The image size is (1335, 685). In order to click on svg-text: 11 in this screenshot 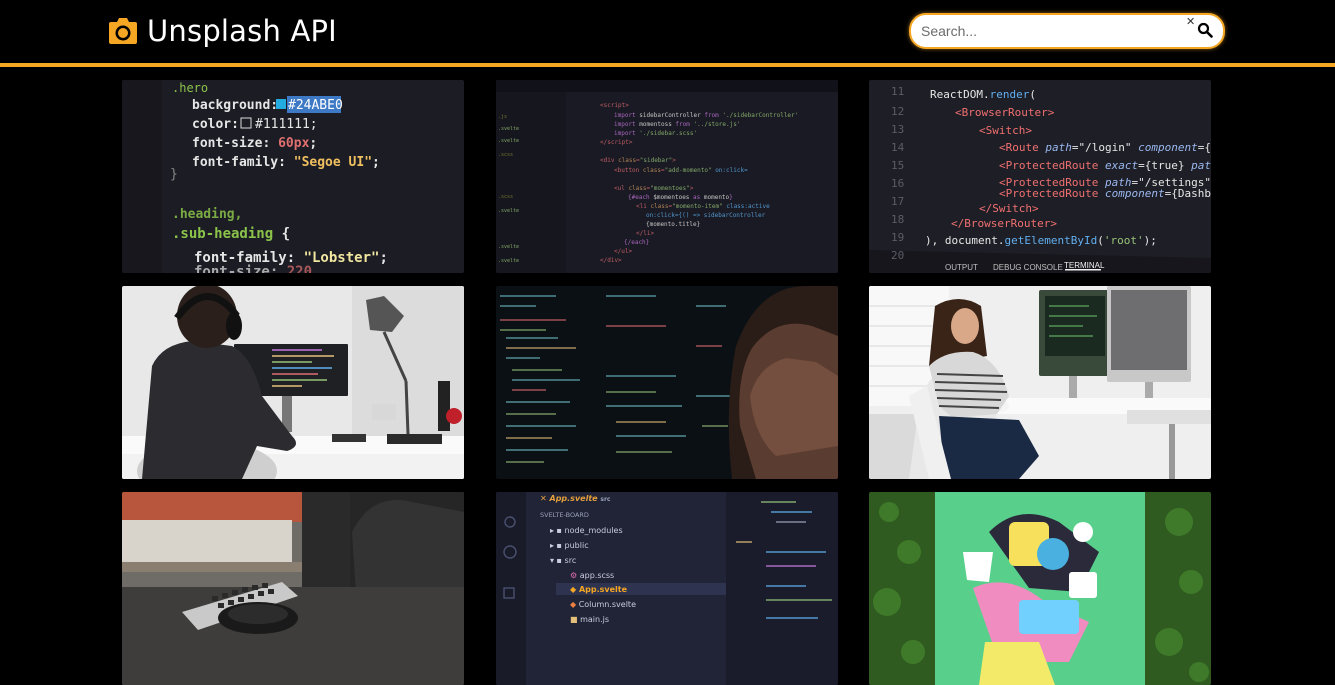, I will do `click(897, 91)`.